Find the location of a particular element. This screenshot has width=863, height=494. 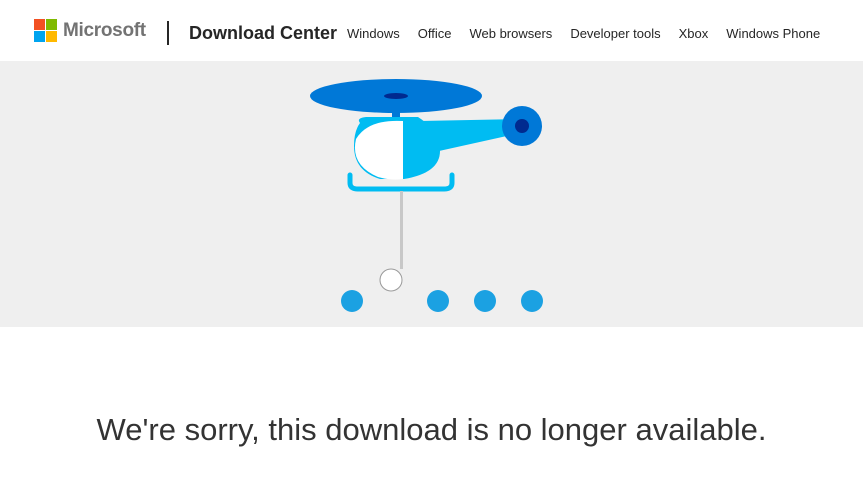

microsoft-logo-icon is located at coordinates (45, 30).